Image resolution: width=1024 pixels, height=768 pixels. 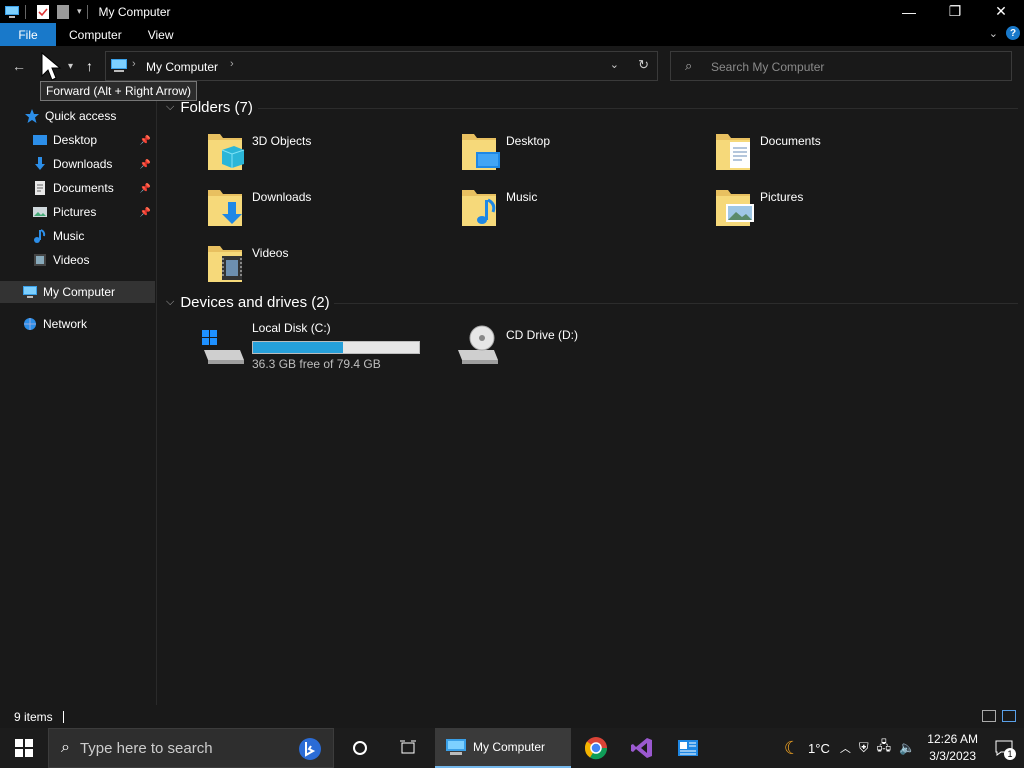 What do you see at coordinates (255, 302) in the screenshot?
I see `group-title: Devices and drives (2)` at bounding box center [255, 302].